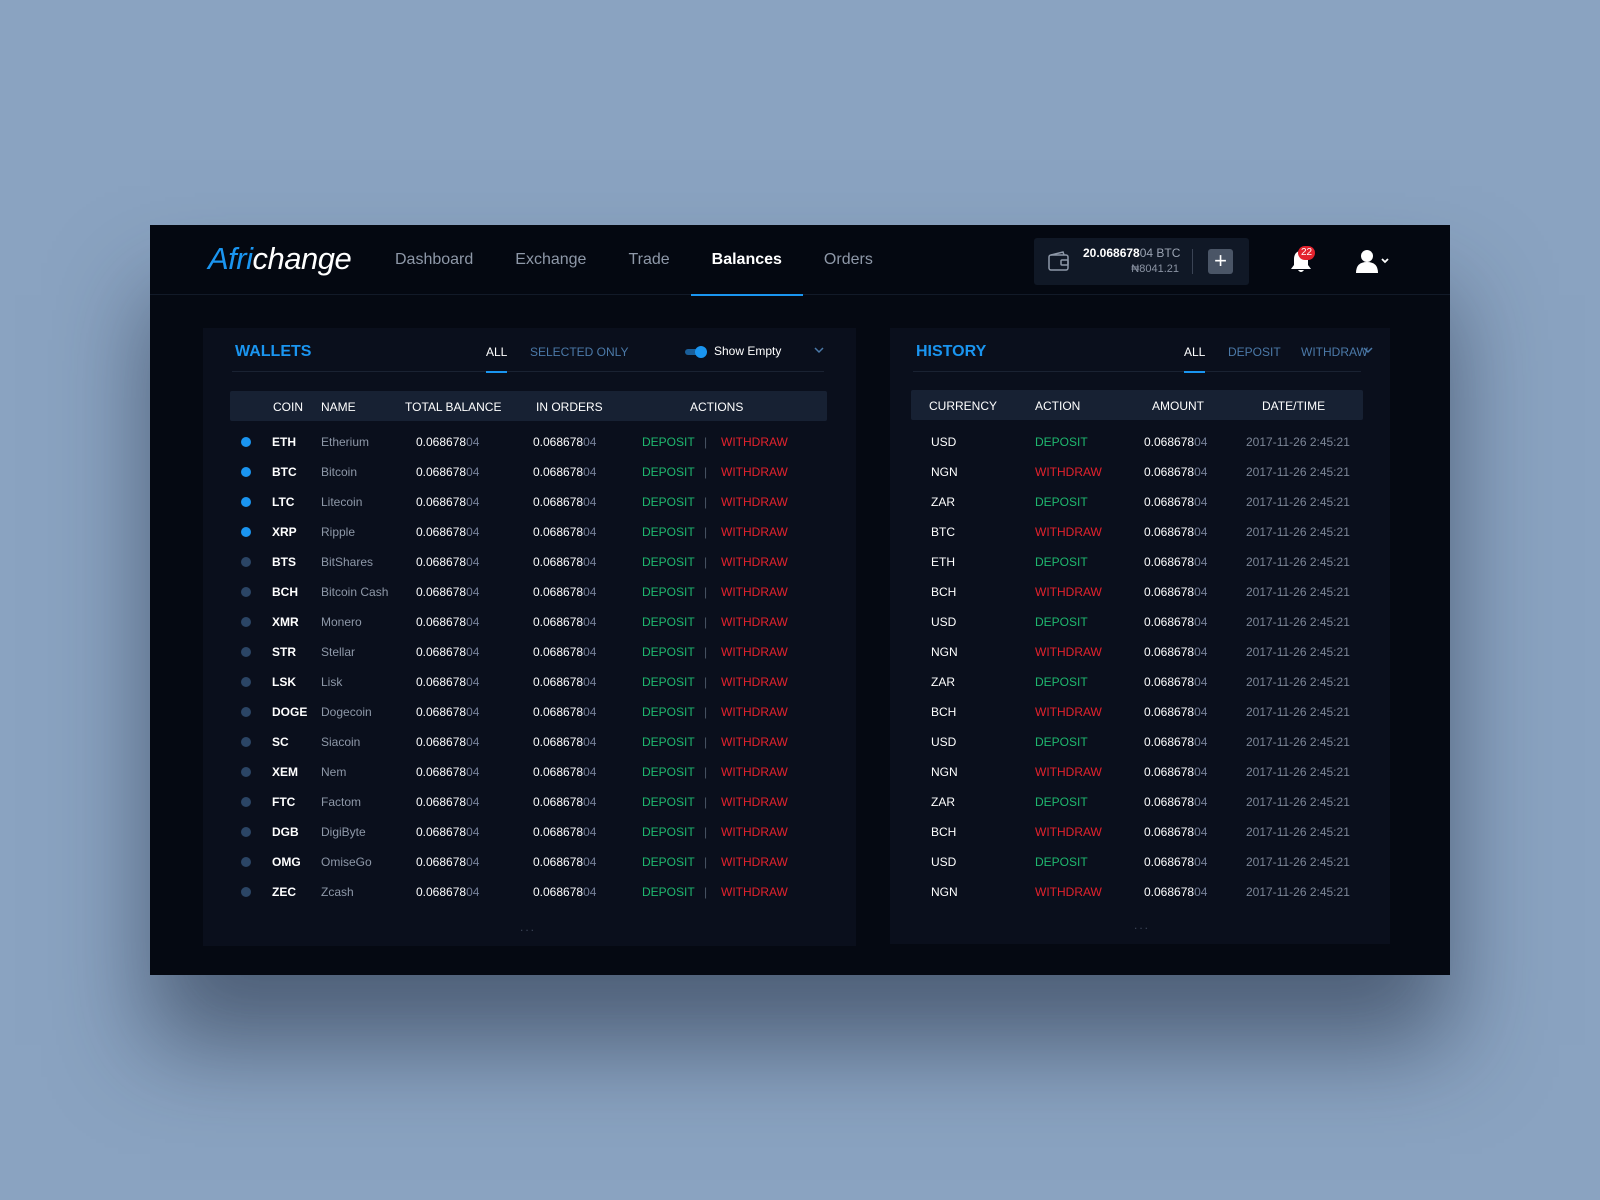 This screenshot has height=1200, width=1600. Describe the element at coordinates (1254, 358) in the screenshot. I see `history-tab-deposit: DEPOSIT` at that location.